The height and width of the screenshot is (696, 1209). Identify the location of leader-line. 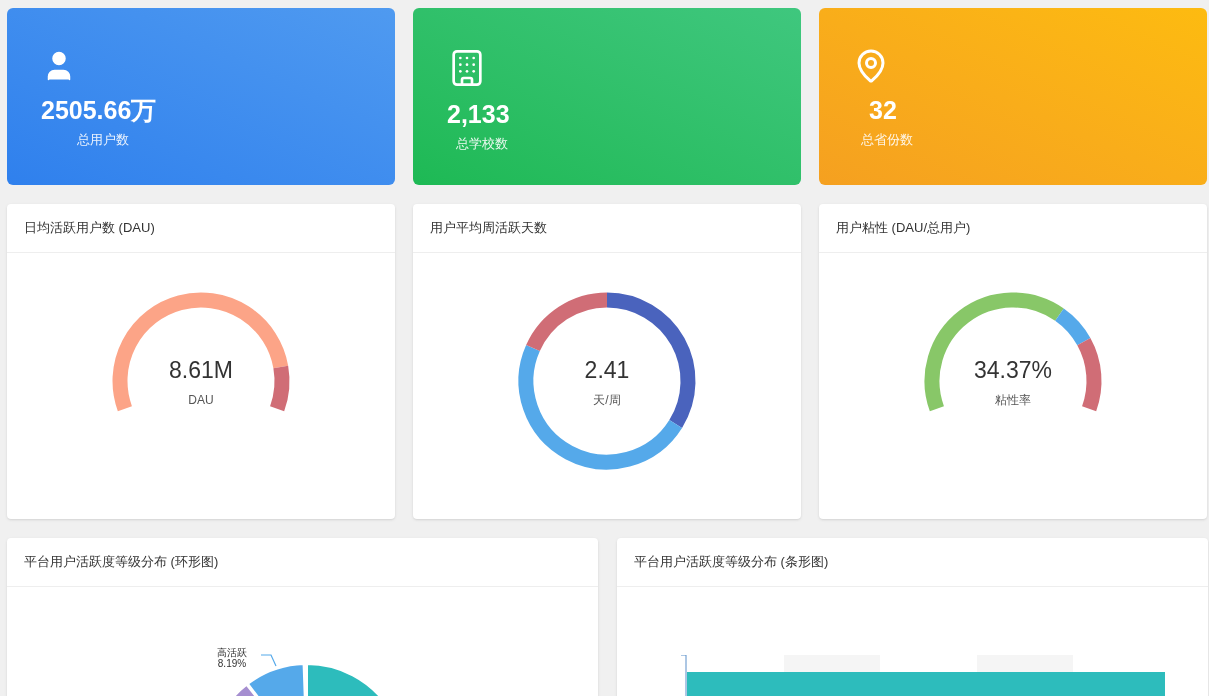
(269, 660).